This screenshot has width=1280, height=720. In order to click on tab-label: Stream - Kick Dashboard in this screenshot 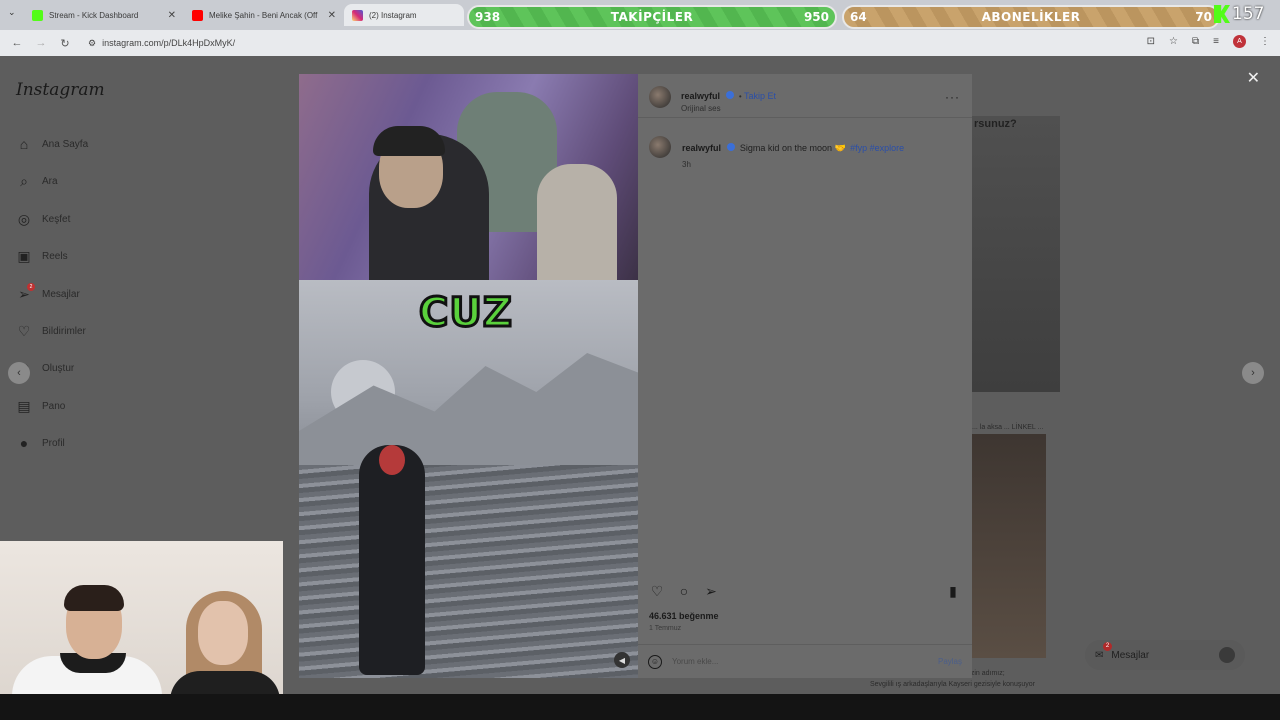, I will do `click(94, 15)`.